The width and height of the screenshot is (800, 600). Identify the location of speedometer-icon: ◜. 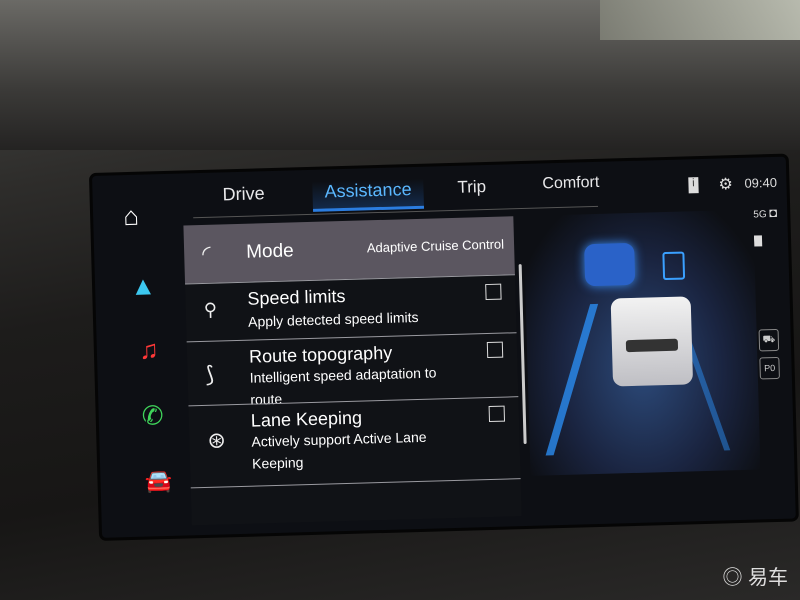
(206, 253).